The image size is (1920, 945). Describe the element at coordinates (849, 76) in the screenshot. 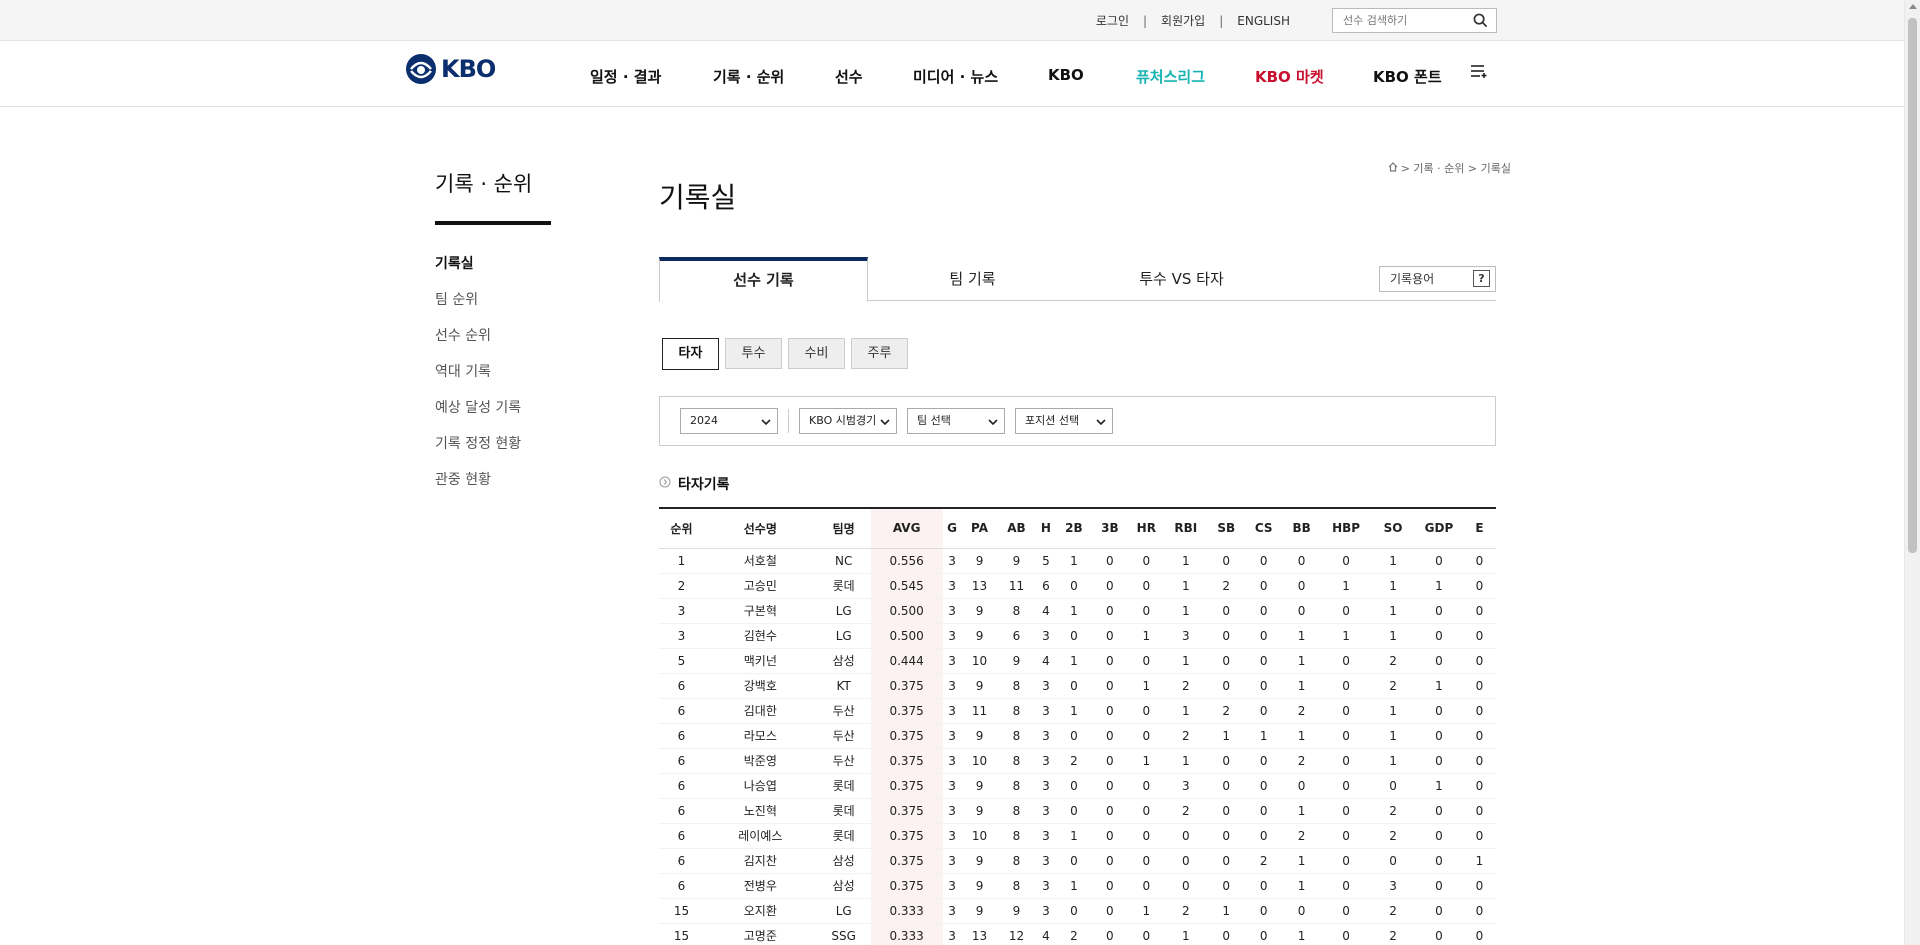

I see `nav-players: 선수` at that location.